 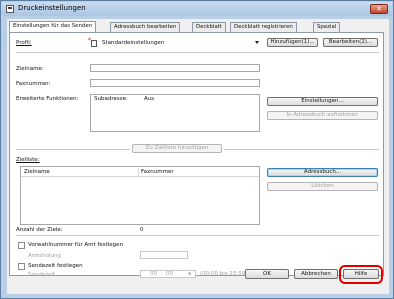 I want to click on send-time-checkbox-label: Sendezeit festlegen, so click(x=55, y=266).